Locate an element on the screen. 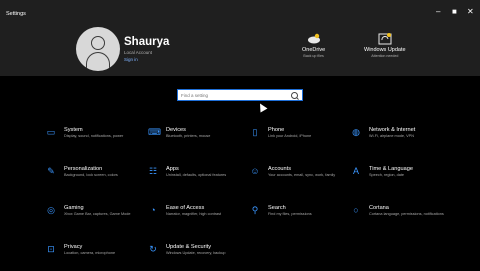 The image size is (480, 271). category-description: Narrator, magnifier, high contrast is located at coordinates (194, 214).